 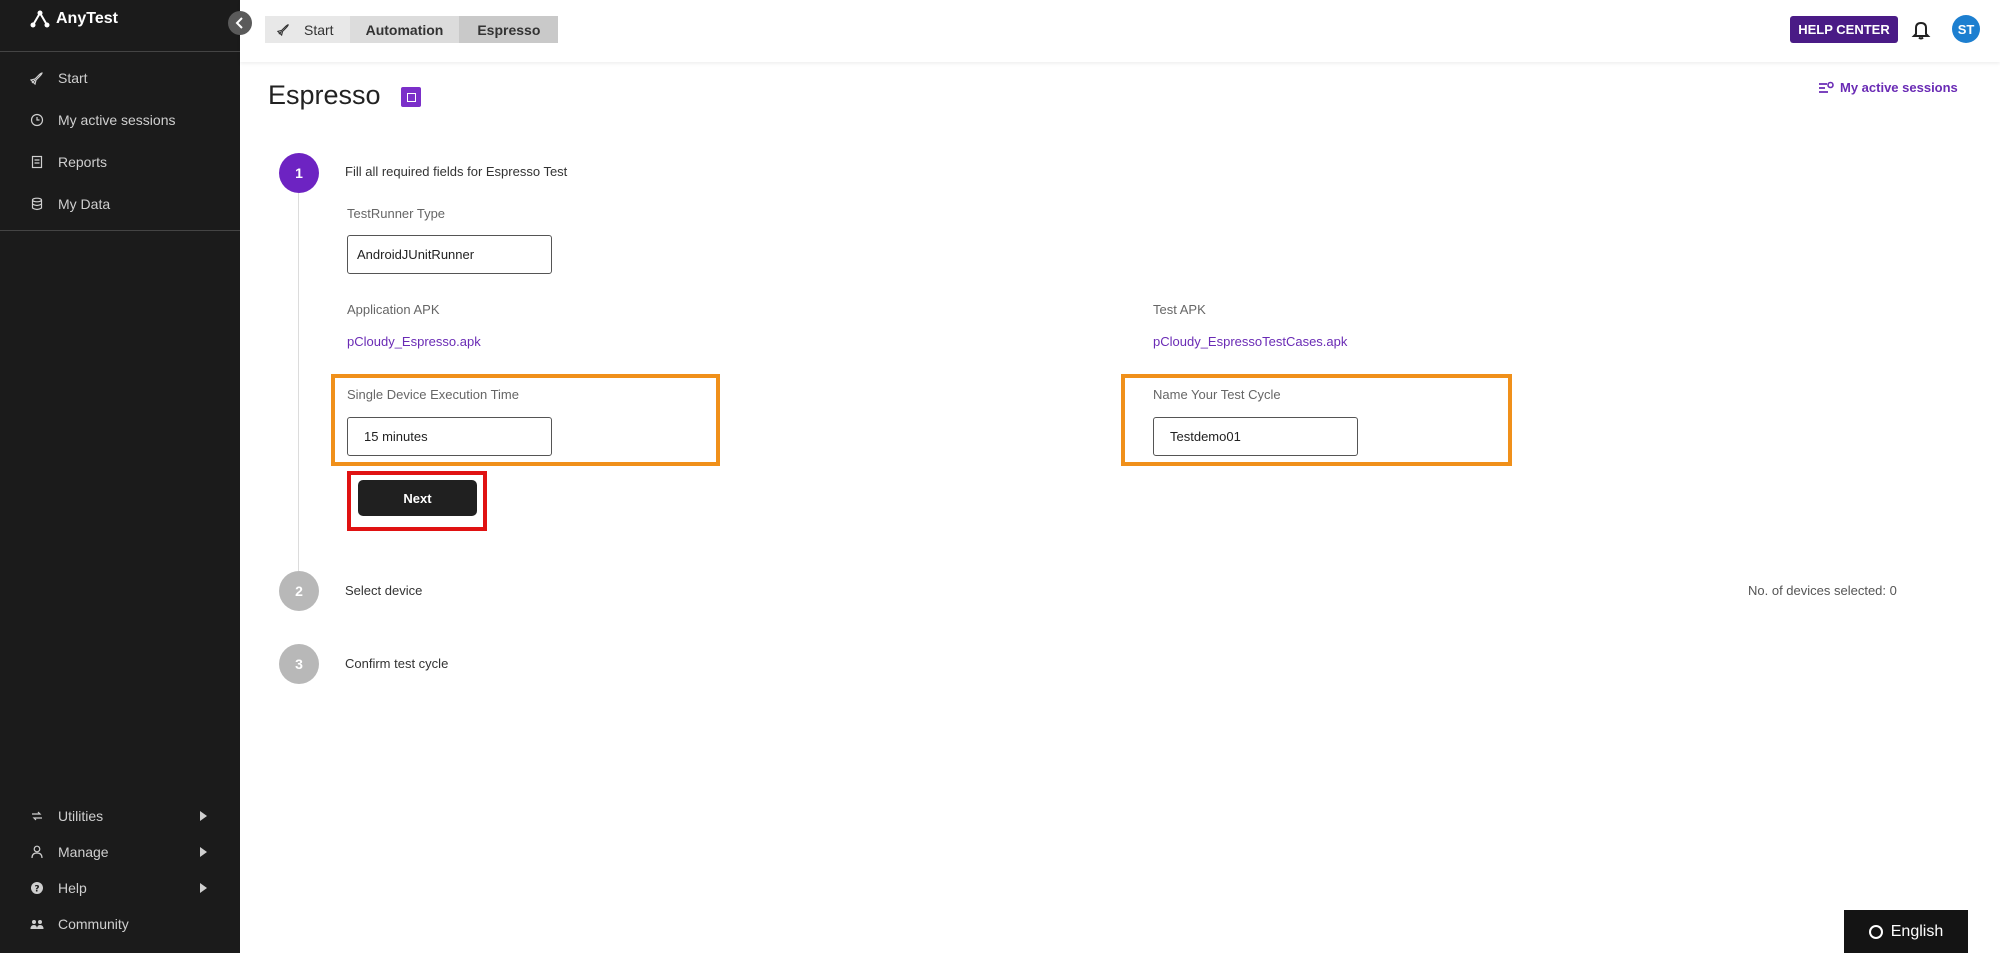 I want to click on active-sessions-label: My active sessions, so click(x=1899, y=87).